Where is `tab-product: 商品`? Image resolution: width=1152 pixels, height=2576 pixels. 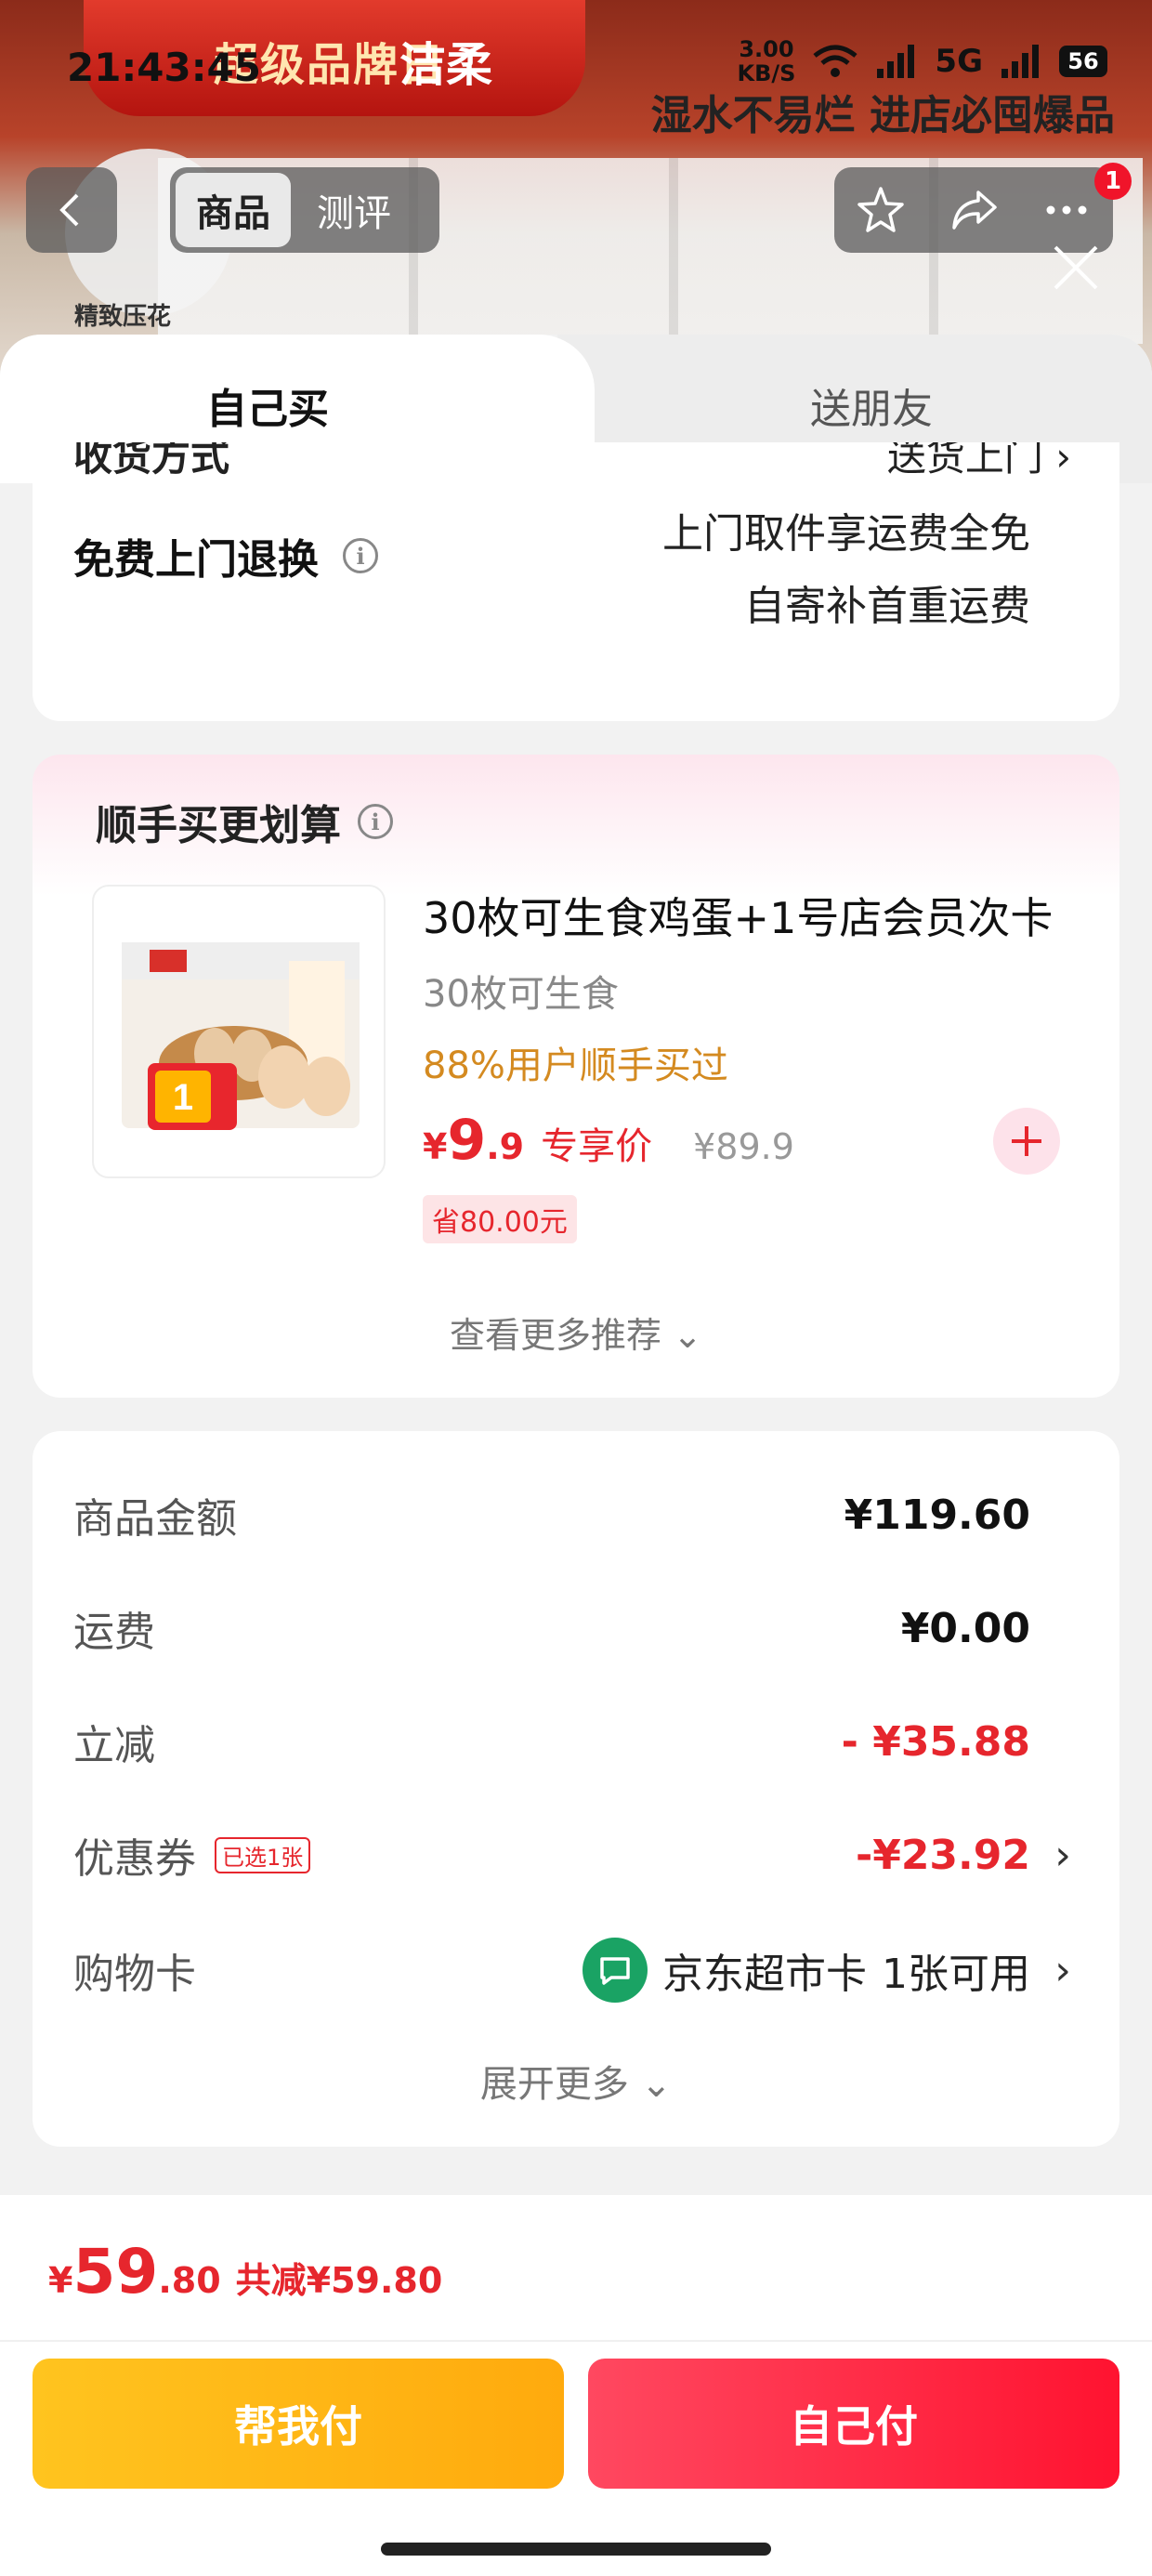
tab-product: 商品 is located at coordinates (233, 210).